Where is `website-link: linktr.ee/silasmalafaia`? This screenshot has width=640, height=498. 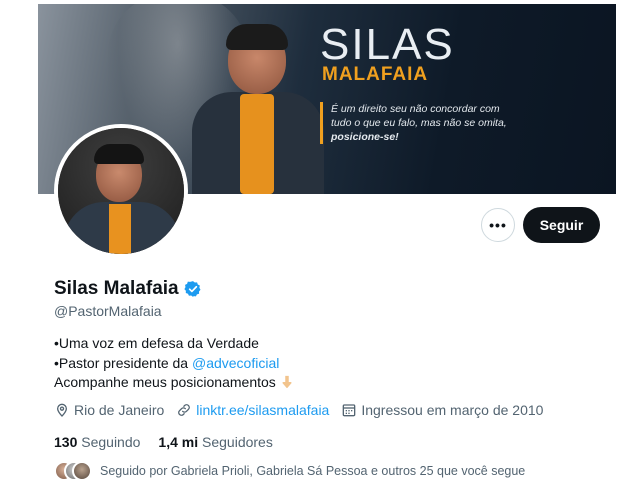 website-link: linktr.ee/silasmalafaia is located at coordinates (262, 410).